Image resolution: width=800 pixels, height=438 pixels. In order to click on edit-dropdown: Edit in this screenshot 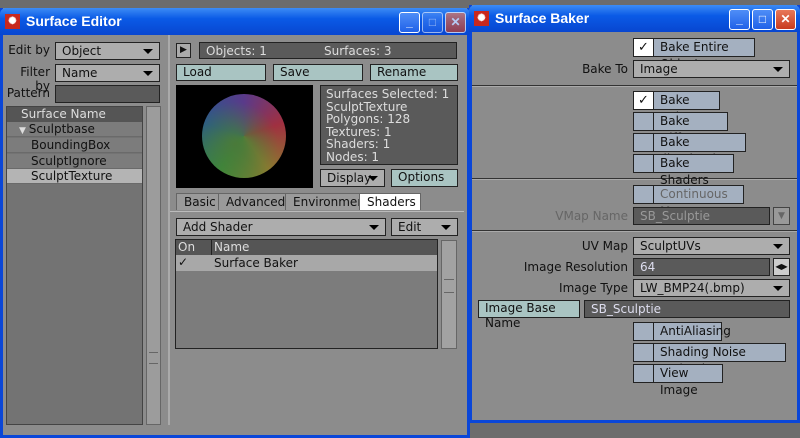, I will do `click(424, 227)`.